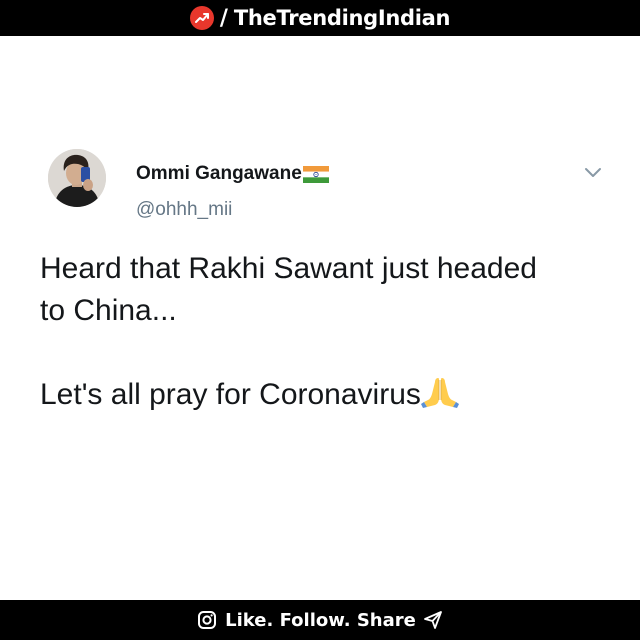  Describe the element at coordinates (593, 173) in the screenshot. I see `chevron-down-icon` at that location.